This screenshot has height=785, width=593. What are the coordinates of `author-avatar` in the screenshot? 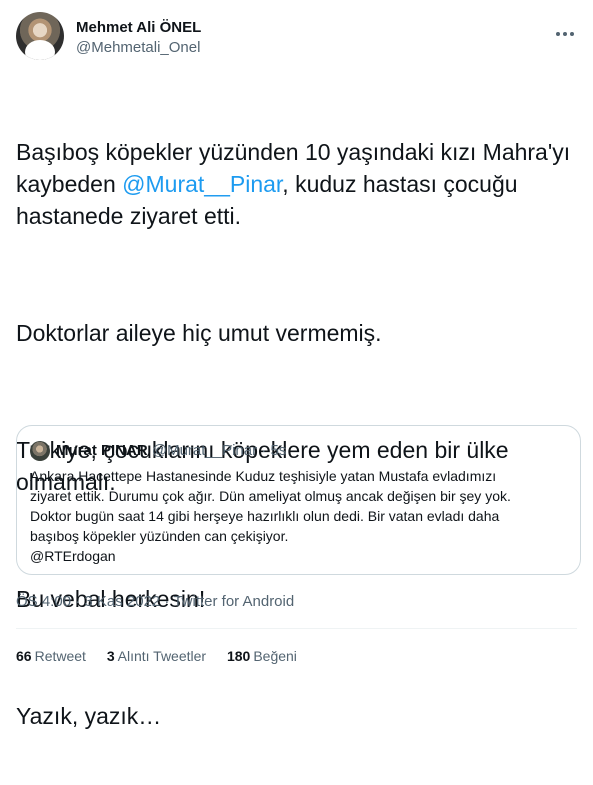 It's located at (40, 36).